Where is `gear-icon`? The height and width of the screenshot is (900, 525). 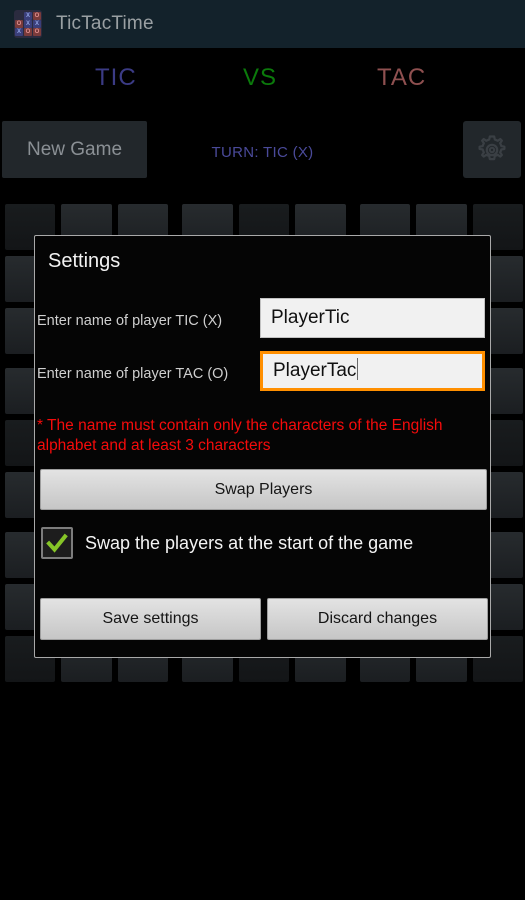 gear-icon is located at coordinates (492, 147).